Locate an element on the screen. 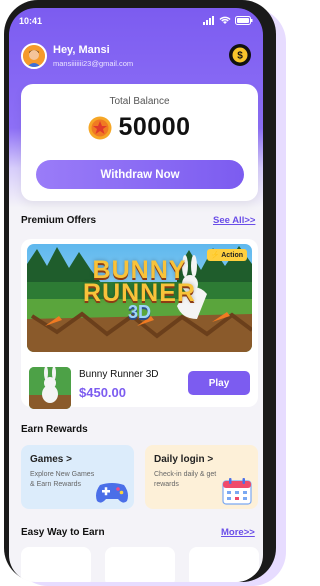 This screenshot has width=320, height=586. status-bar: 10:41 is located at coordinates (136, 23).